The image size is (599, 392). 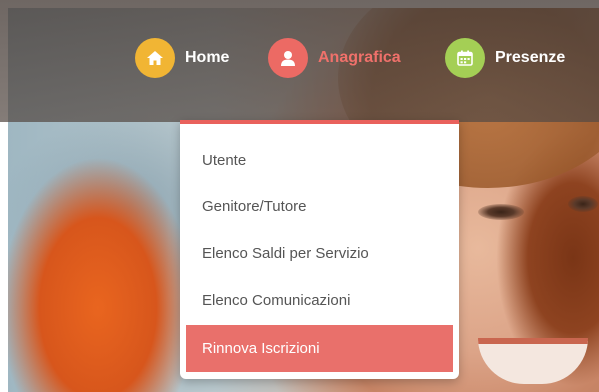 What do you see at coordinates (319, 253) in the screenshot?
I see `menu-item-elenco-saldi: Elenco Saldi per Servizio` at bounding box center [319, 253].